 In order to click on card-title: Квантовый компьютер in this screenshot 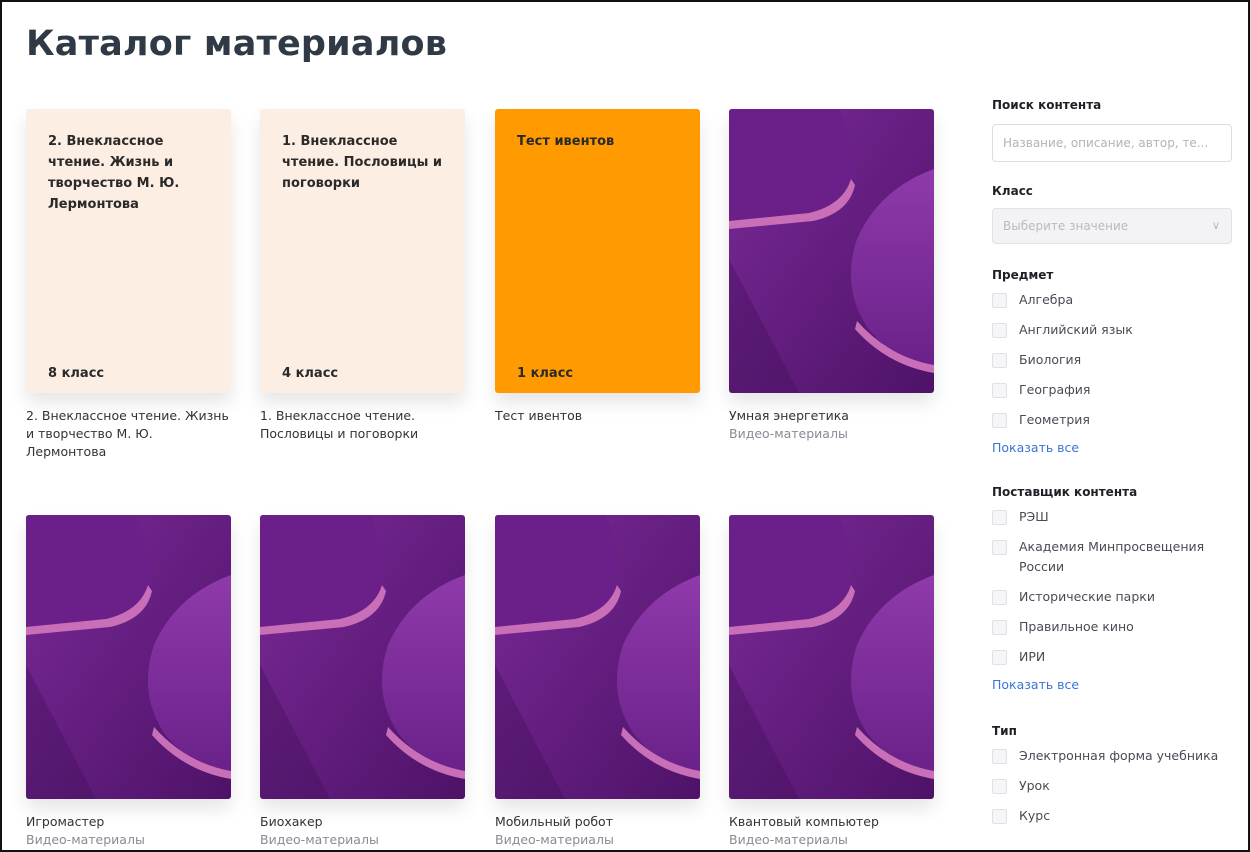, I will do `click(831, 822)`.